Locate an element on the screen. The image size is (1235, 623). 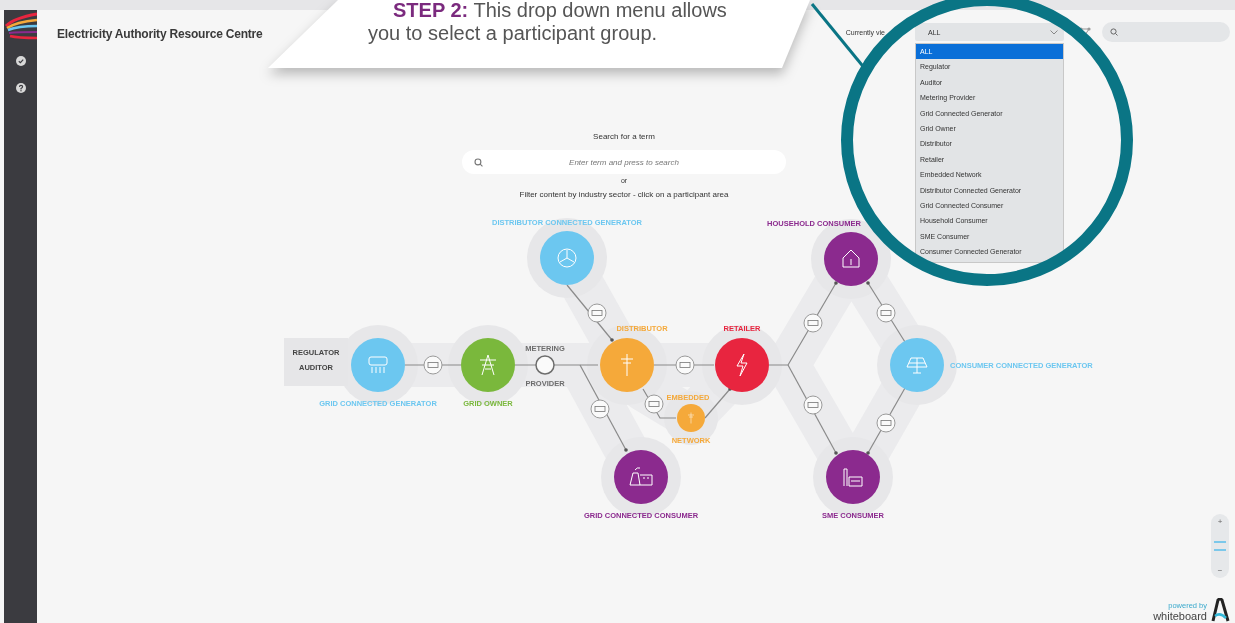
filter-hint: Filter content by industry sector - click on a participant area is located at coordinates (624, 194).